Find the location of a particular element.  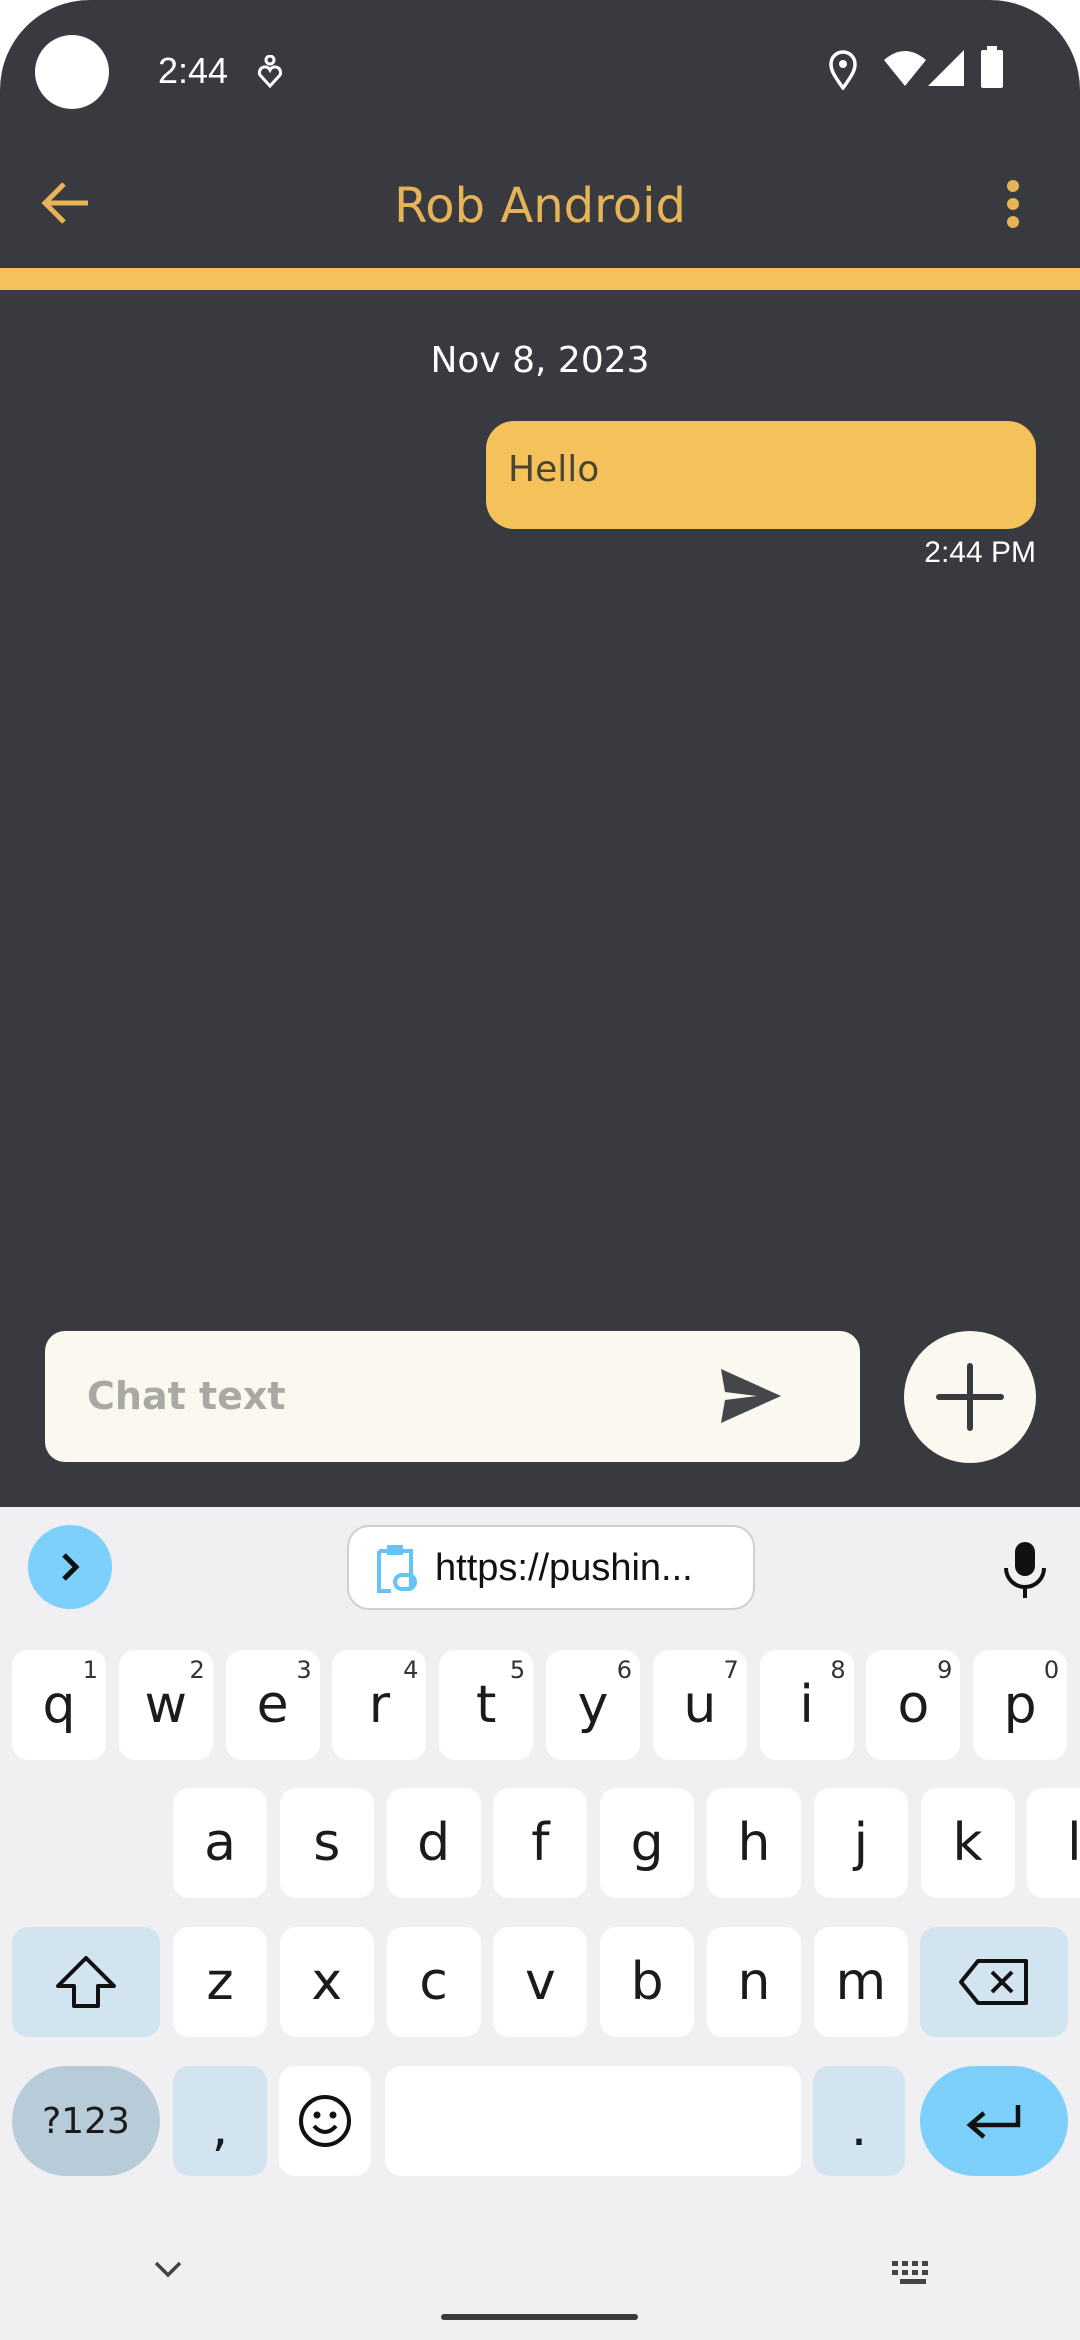

key-label: u is located at coordinates (700, 1705).